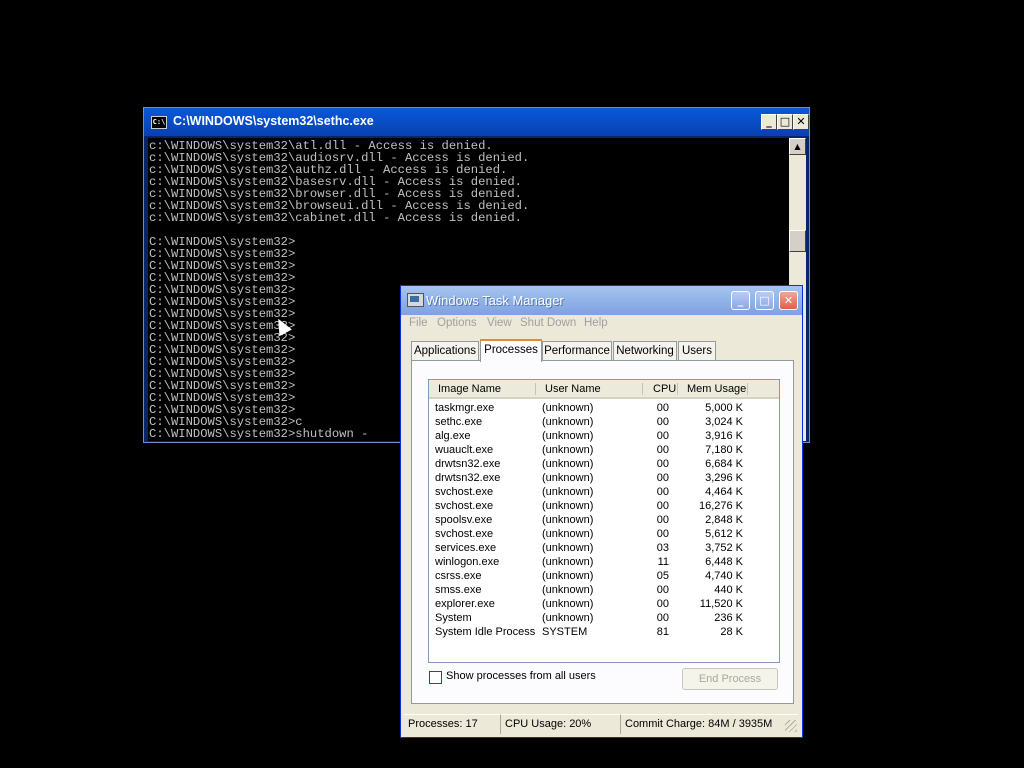 The height and width of the screenshot is (768, 1024). What do you see at coordinates (709, 724) in the screenshot?
I see `status-commit-charge: Commit Charge: 84M / 3935M` at bounding box center [709, 724].